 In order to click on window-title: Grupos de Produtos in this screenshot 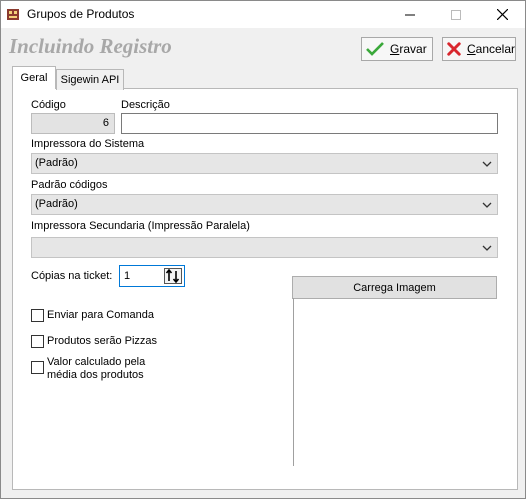, I will do `click(81, 14)`.